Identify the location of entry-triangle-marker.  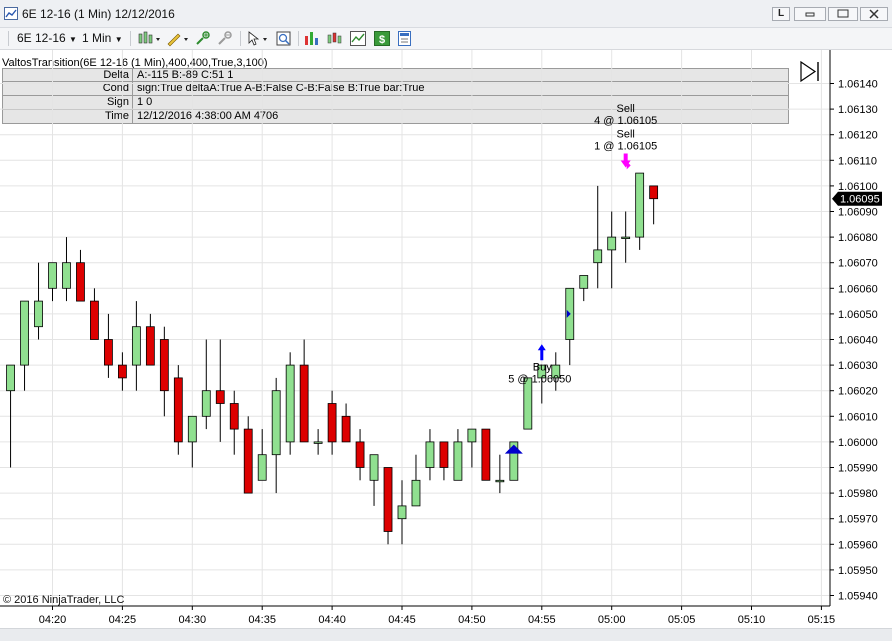
(513, 449).